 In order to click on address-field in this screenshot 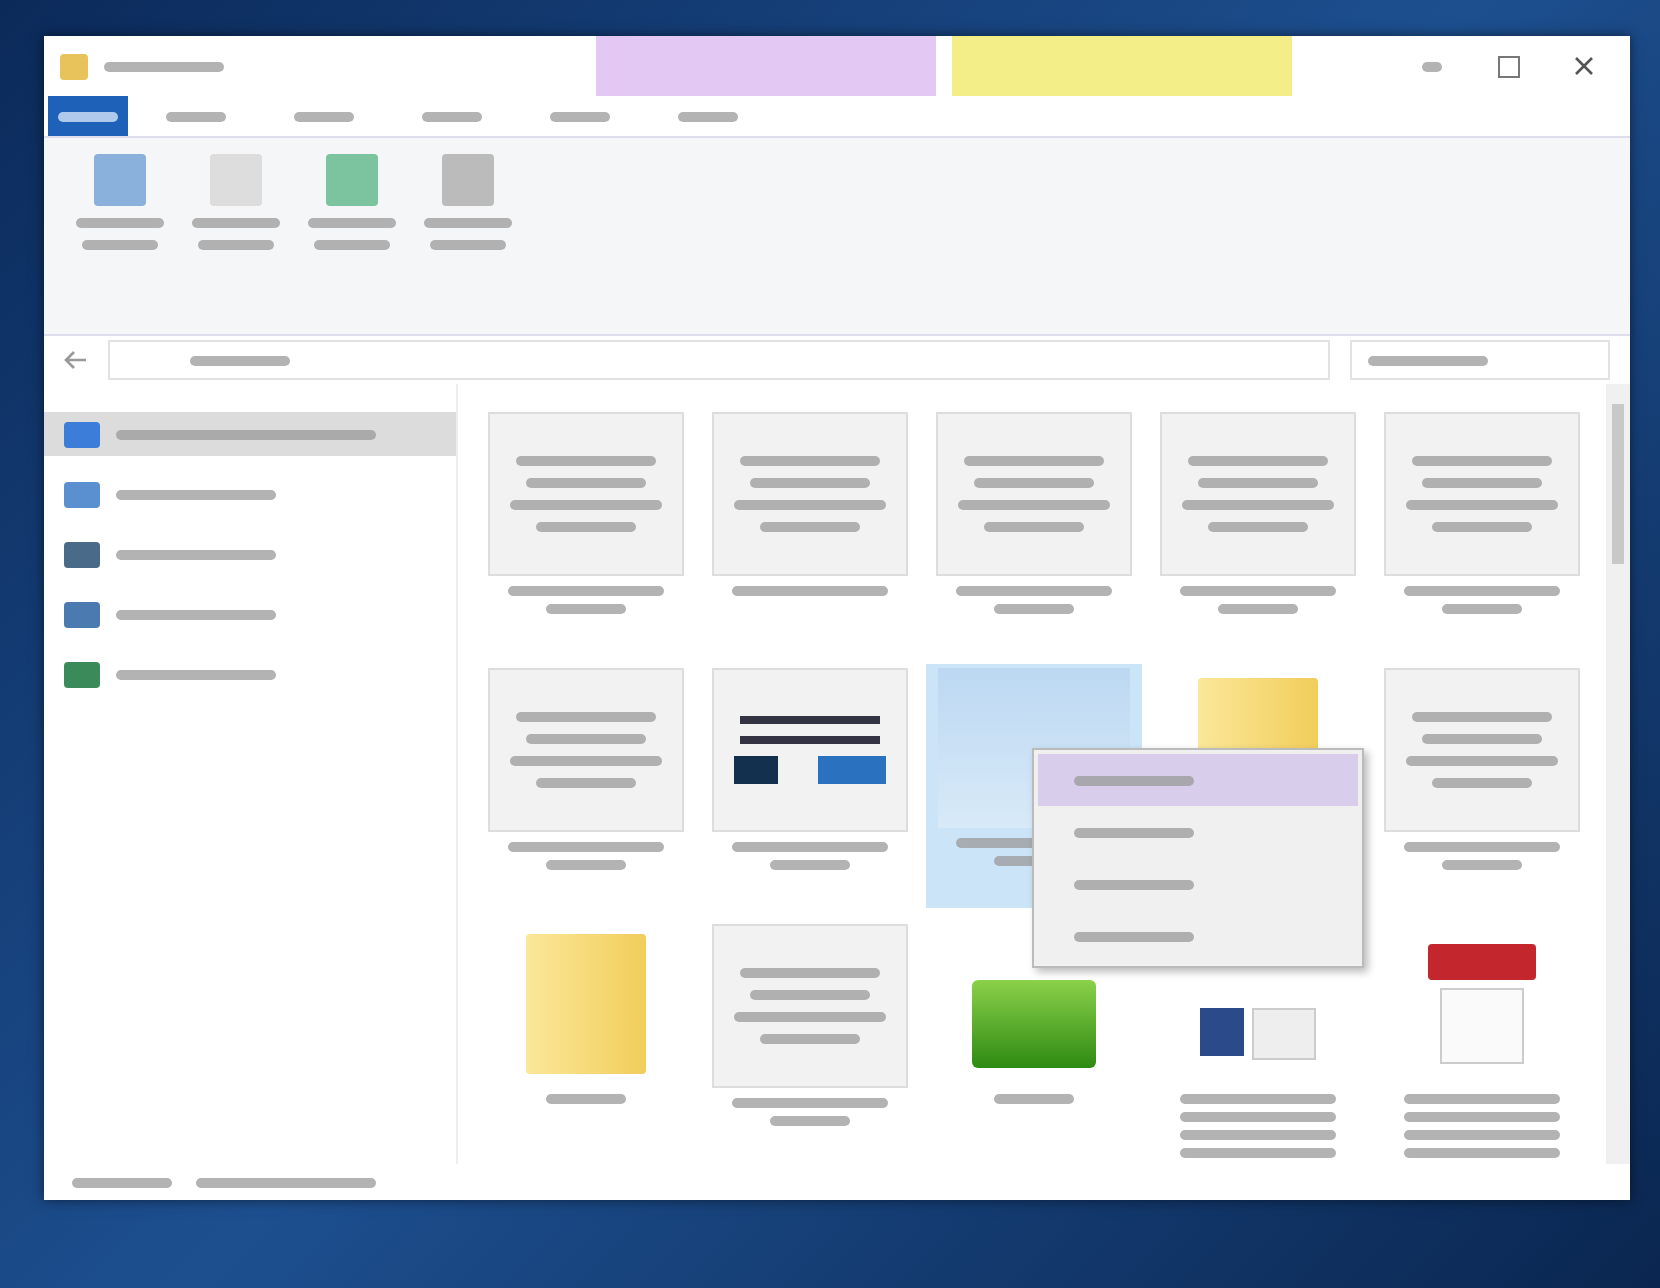, I will do `click(719, 360)`.